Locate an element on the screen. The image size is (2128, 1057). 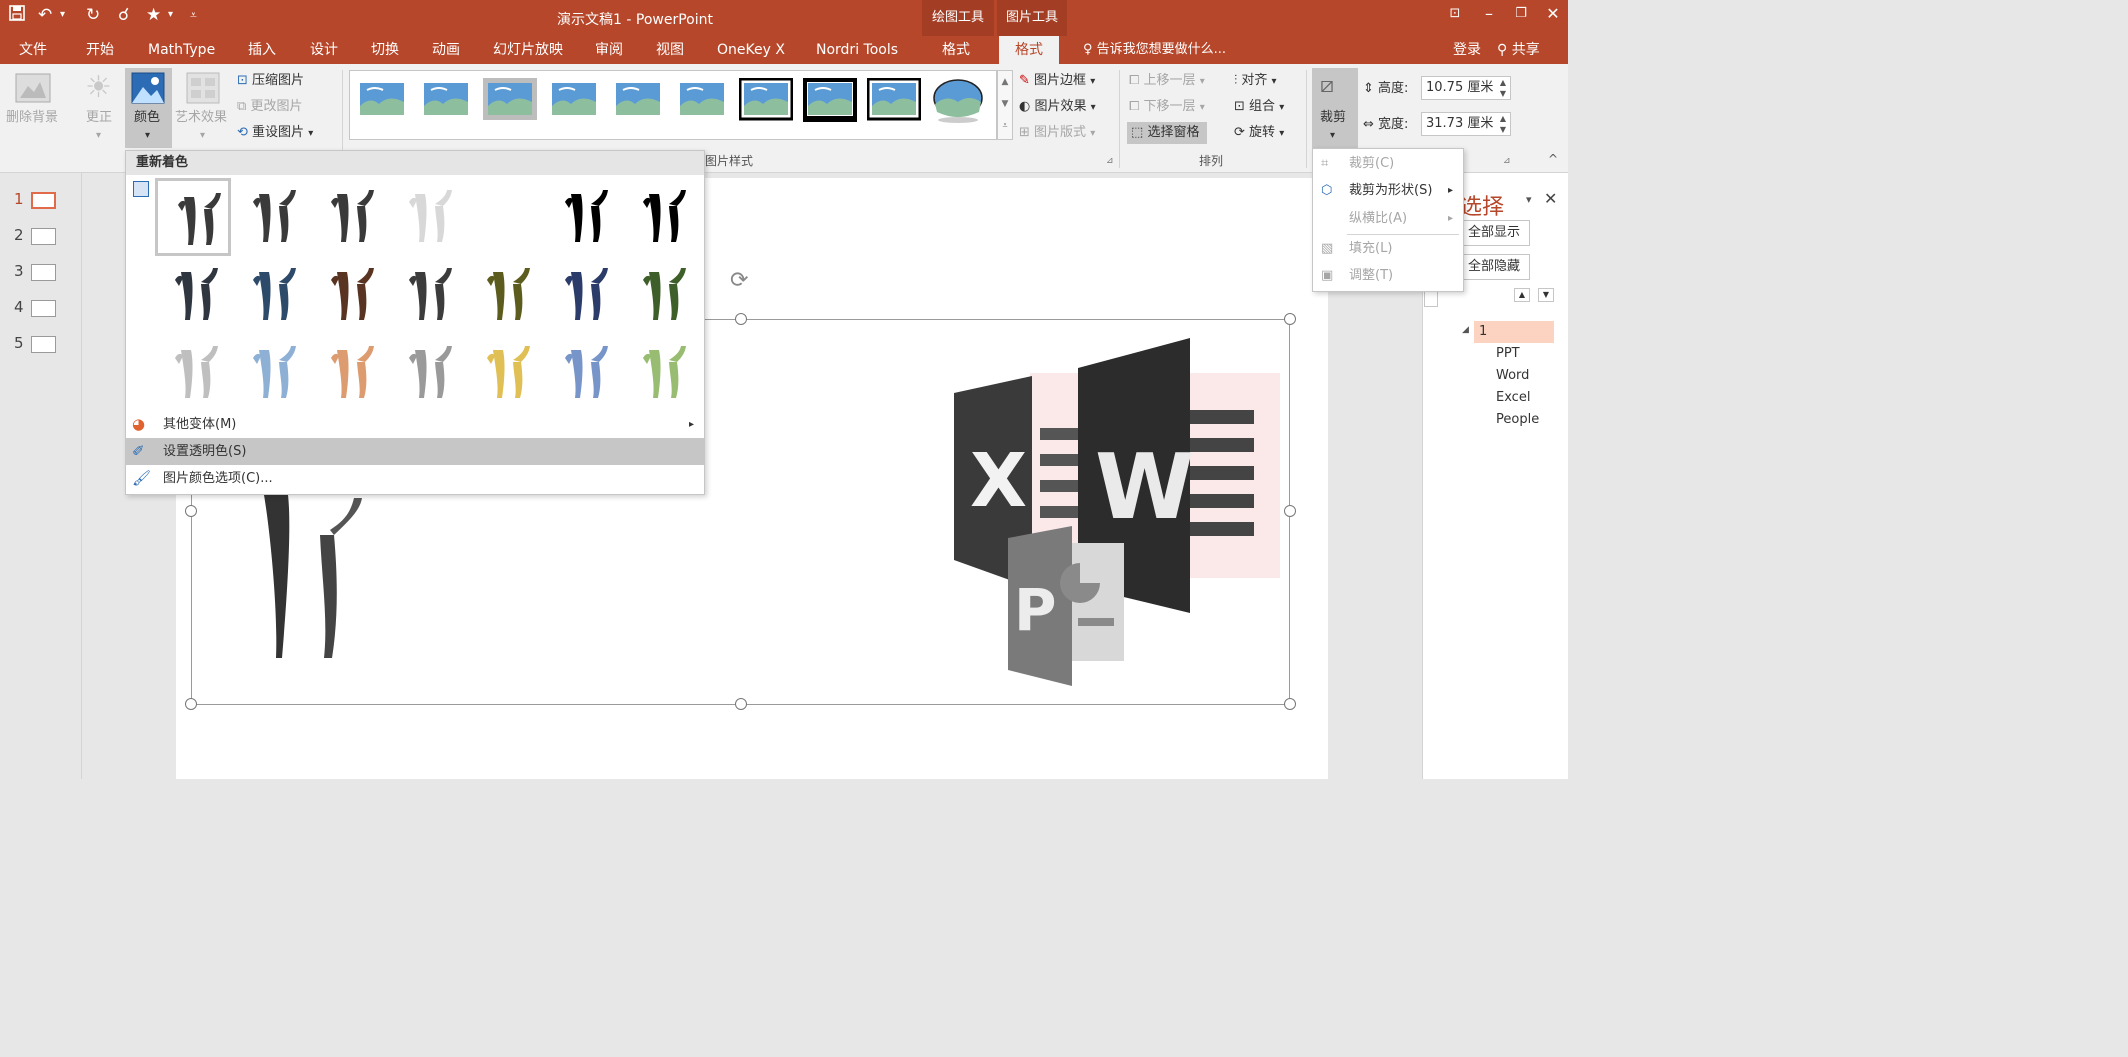
selection-item: Excel is located at coordinates (1513, 397).